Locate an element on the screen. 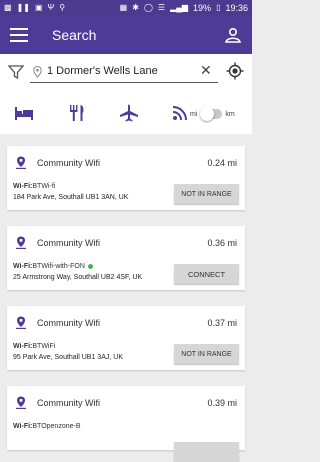 The height and width of the screenshot is (462, 320). card-ssid: Wi-Fi:BTWiFi is located at coordinates (34, 346).